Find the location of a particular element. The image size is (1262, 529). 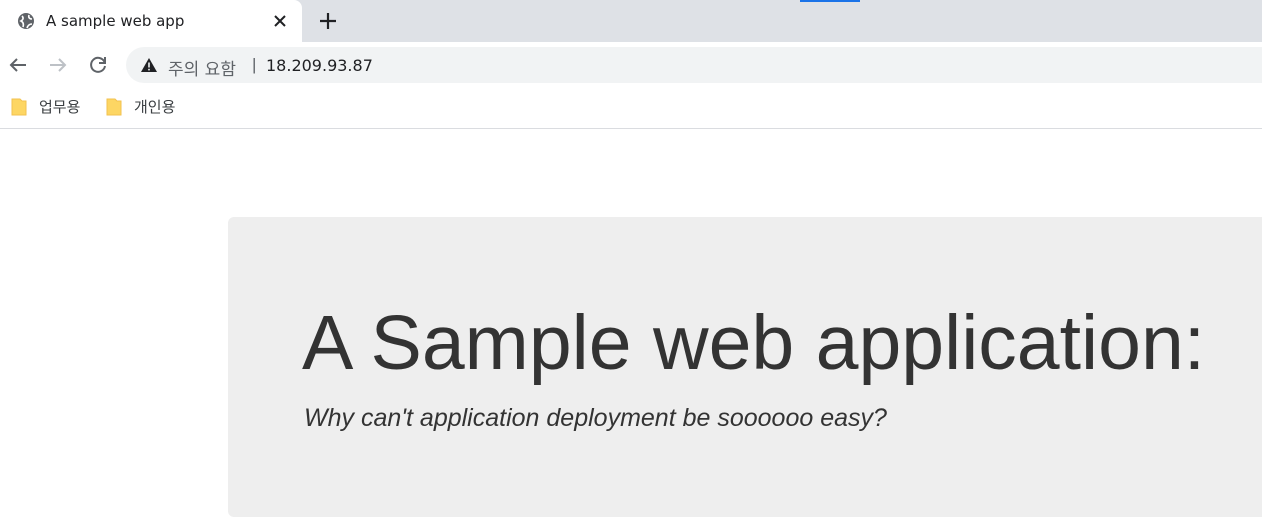

bookmark-folder-work: 업무용 is located at coordinates (51, 107).